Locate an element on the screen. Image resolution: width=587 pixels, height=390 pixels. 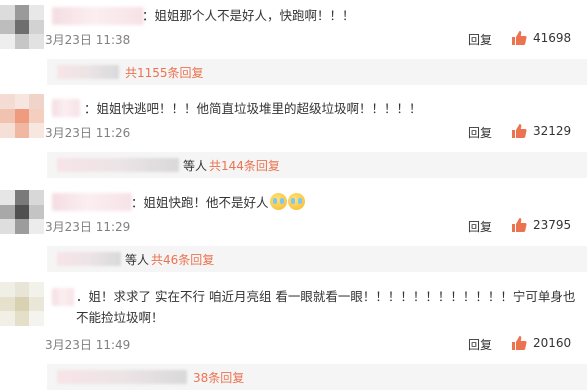
view-replies-link: 共1155条回复 is located at coordinates (164, 72).